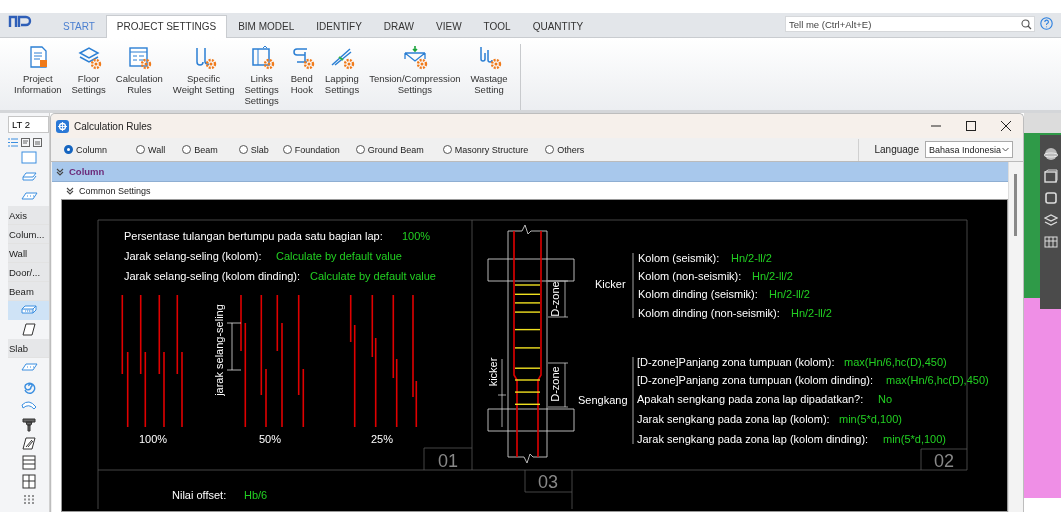 The image size is (1061, 514). What do you see at coordinates (113, 126) in the screenshot?
I see `dialog-title: Calculation Rules` at bounding box center [113, 126].